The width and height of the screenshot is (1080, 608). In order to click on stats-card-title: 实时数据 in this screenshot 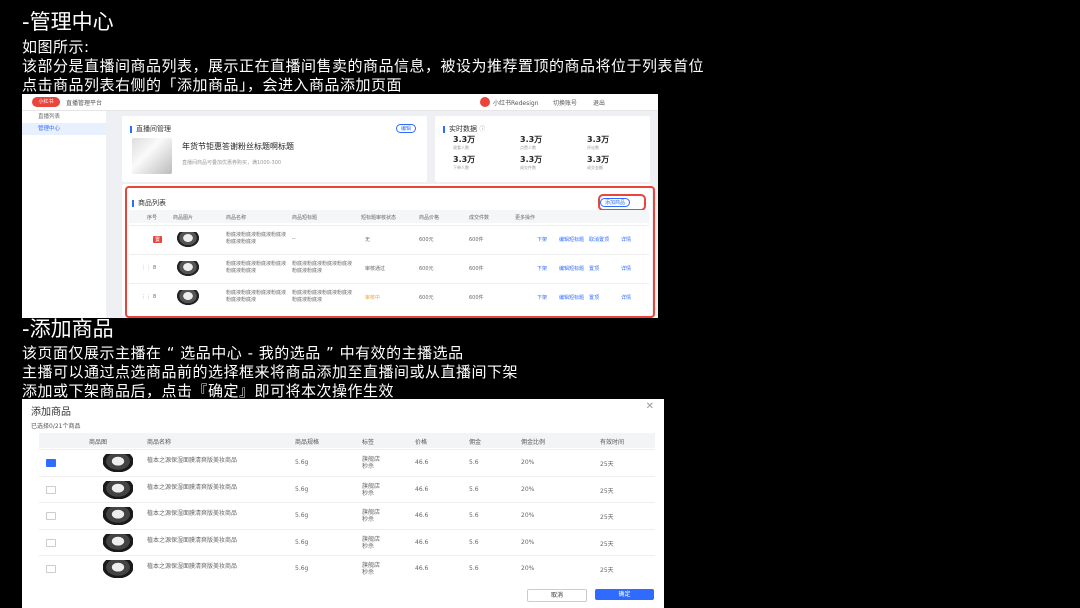, I will do `click(463, 129)`.